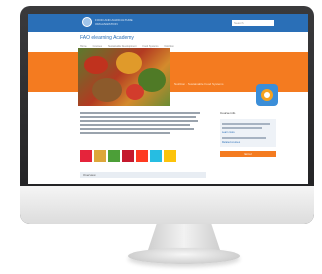  What do you see at coordinates (168, 23) in the screenshot?
I see `site-header: FOOD AND AGRICULTURE ORGANIZATION Search` at bounding box center [168, 23].